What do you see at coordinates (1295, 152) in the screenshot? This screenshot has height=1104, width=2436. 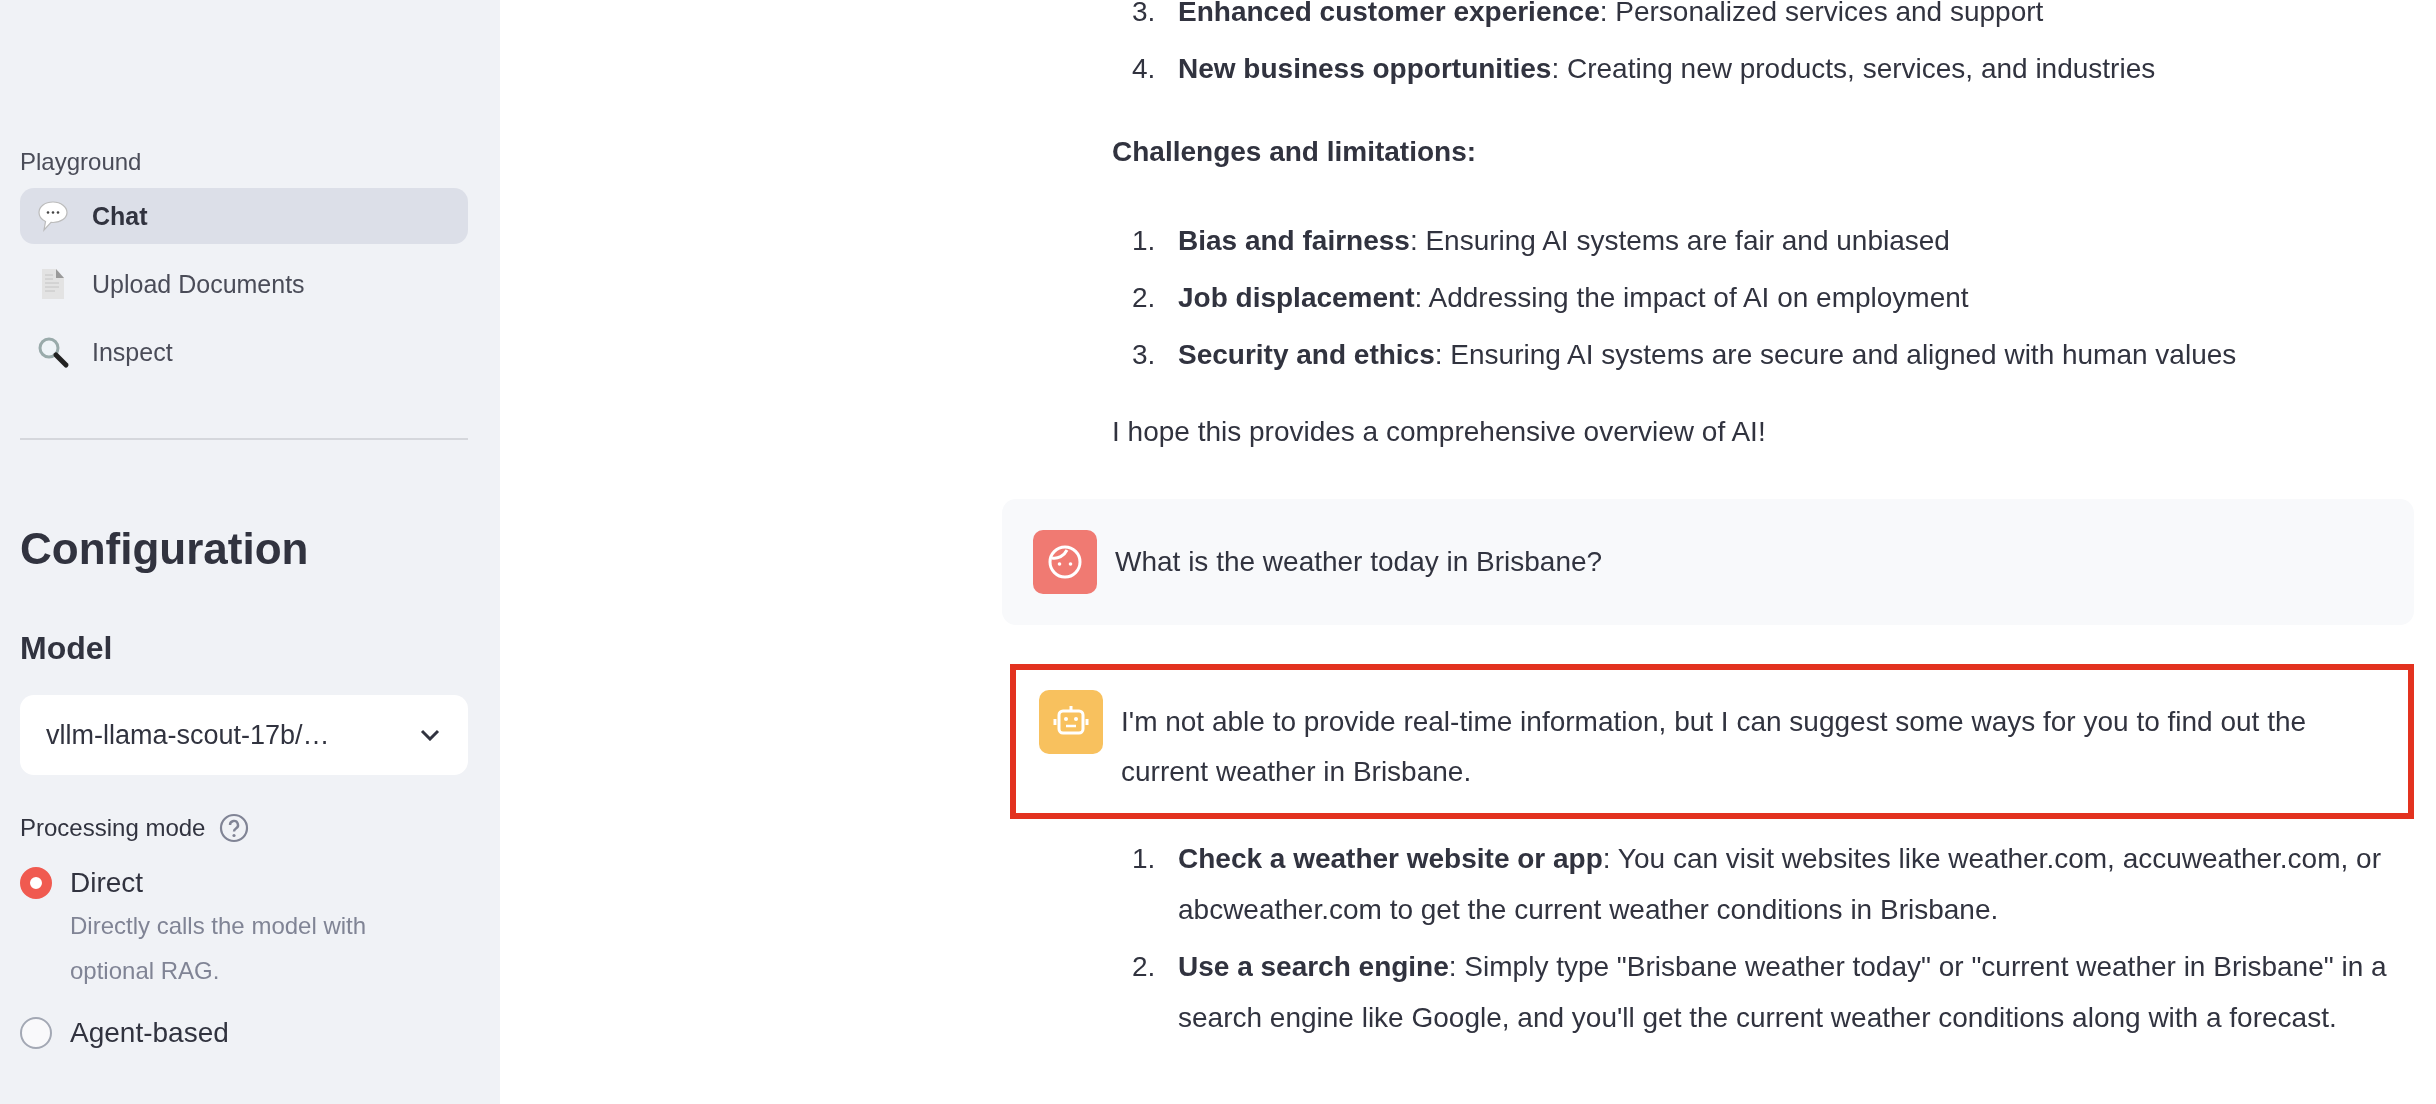 I see `section-heading: Challenges and limitations:` at bounding box center [1295, 152].